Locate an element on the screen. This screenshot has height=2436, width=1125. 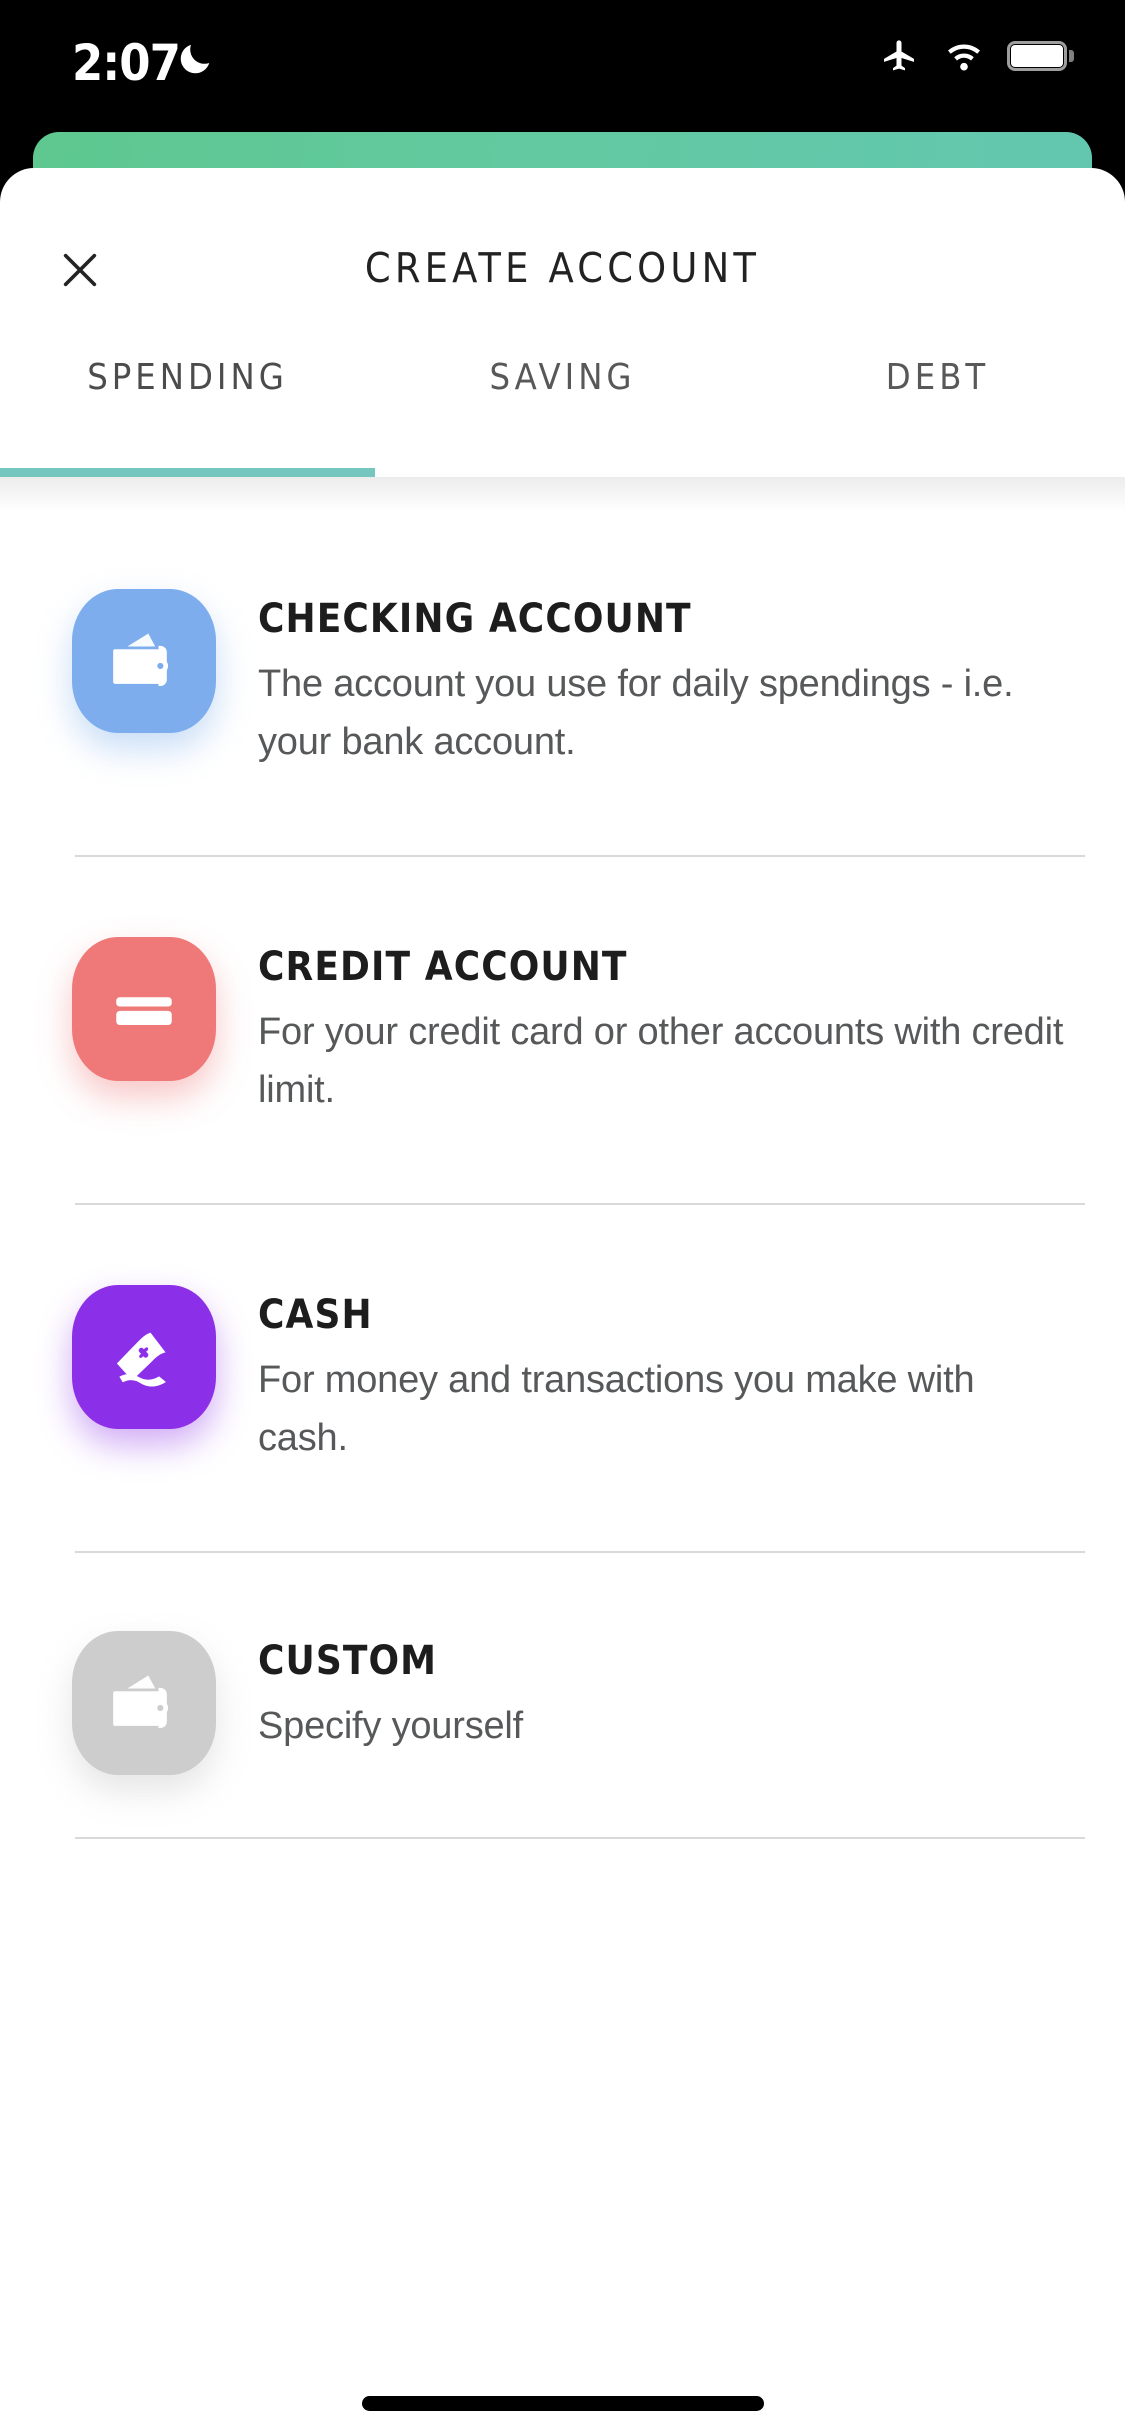
list-item-title: CHECKING ACCOUNT is located at coordinates (475, 619).